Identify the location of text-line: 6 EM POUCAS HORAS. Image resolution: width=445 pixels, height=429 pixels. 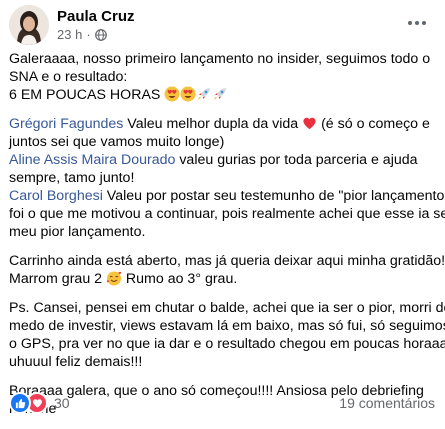
(221, 95).